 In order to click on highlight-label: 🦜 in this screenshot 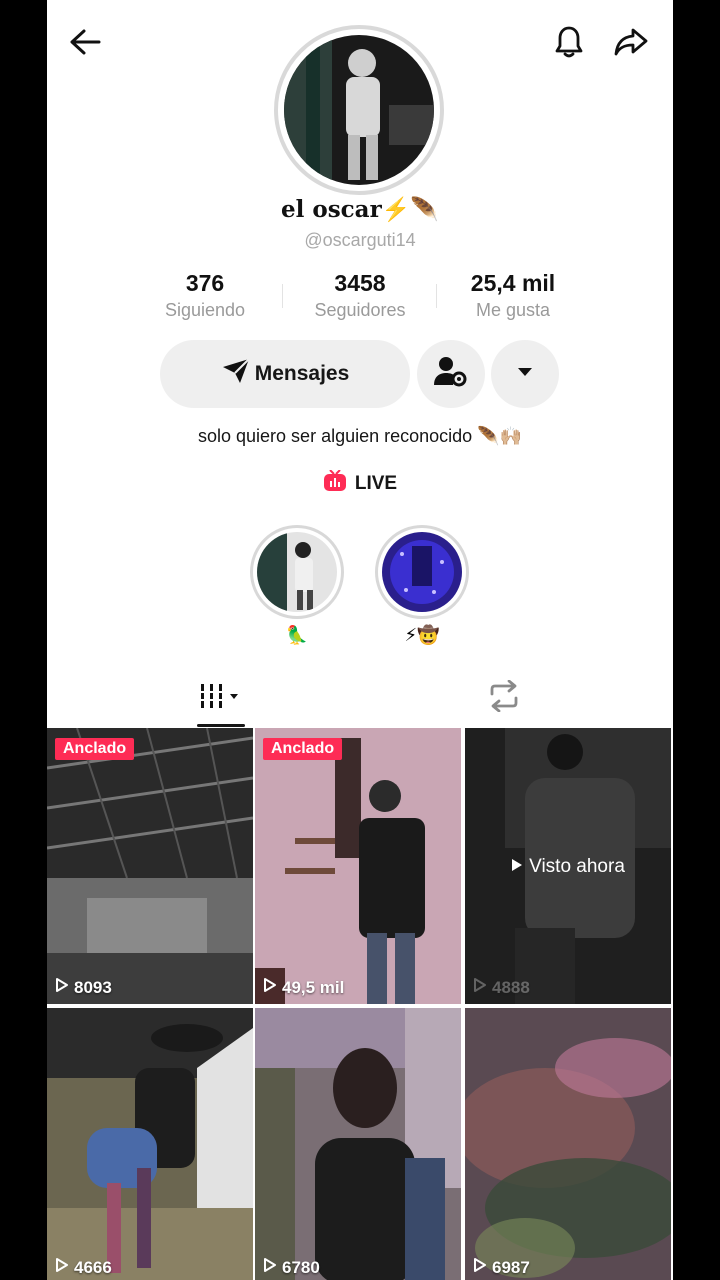, I will do `click(297, 635)`.